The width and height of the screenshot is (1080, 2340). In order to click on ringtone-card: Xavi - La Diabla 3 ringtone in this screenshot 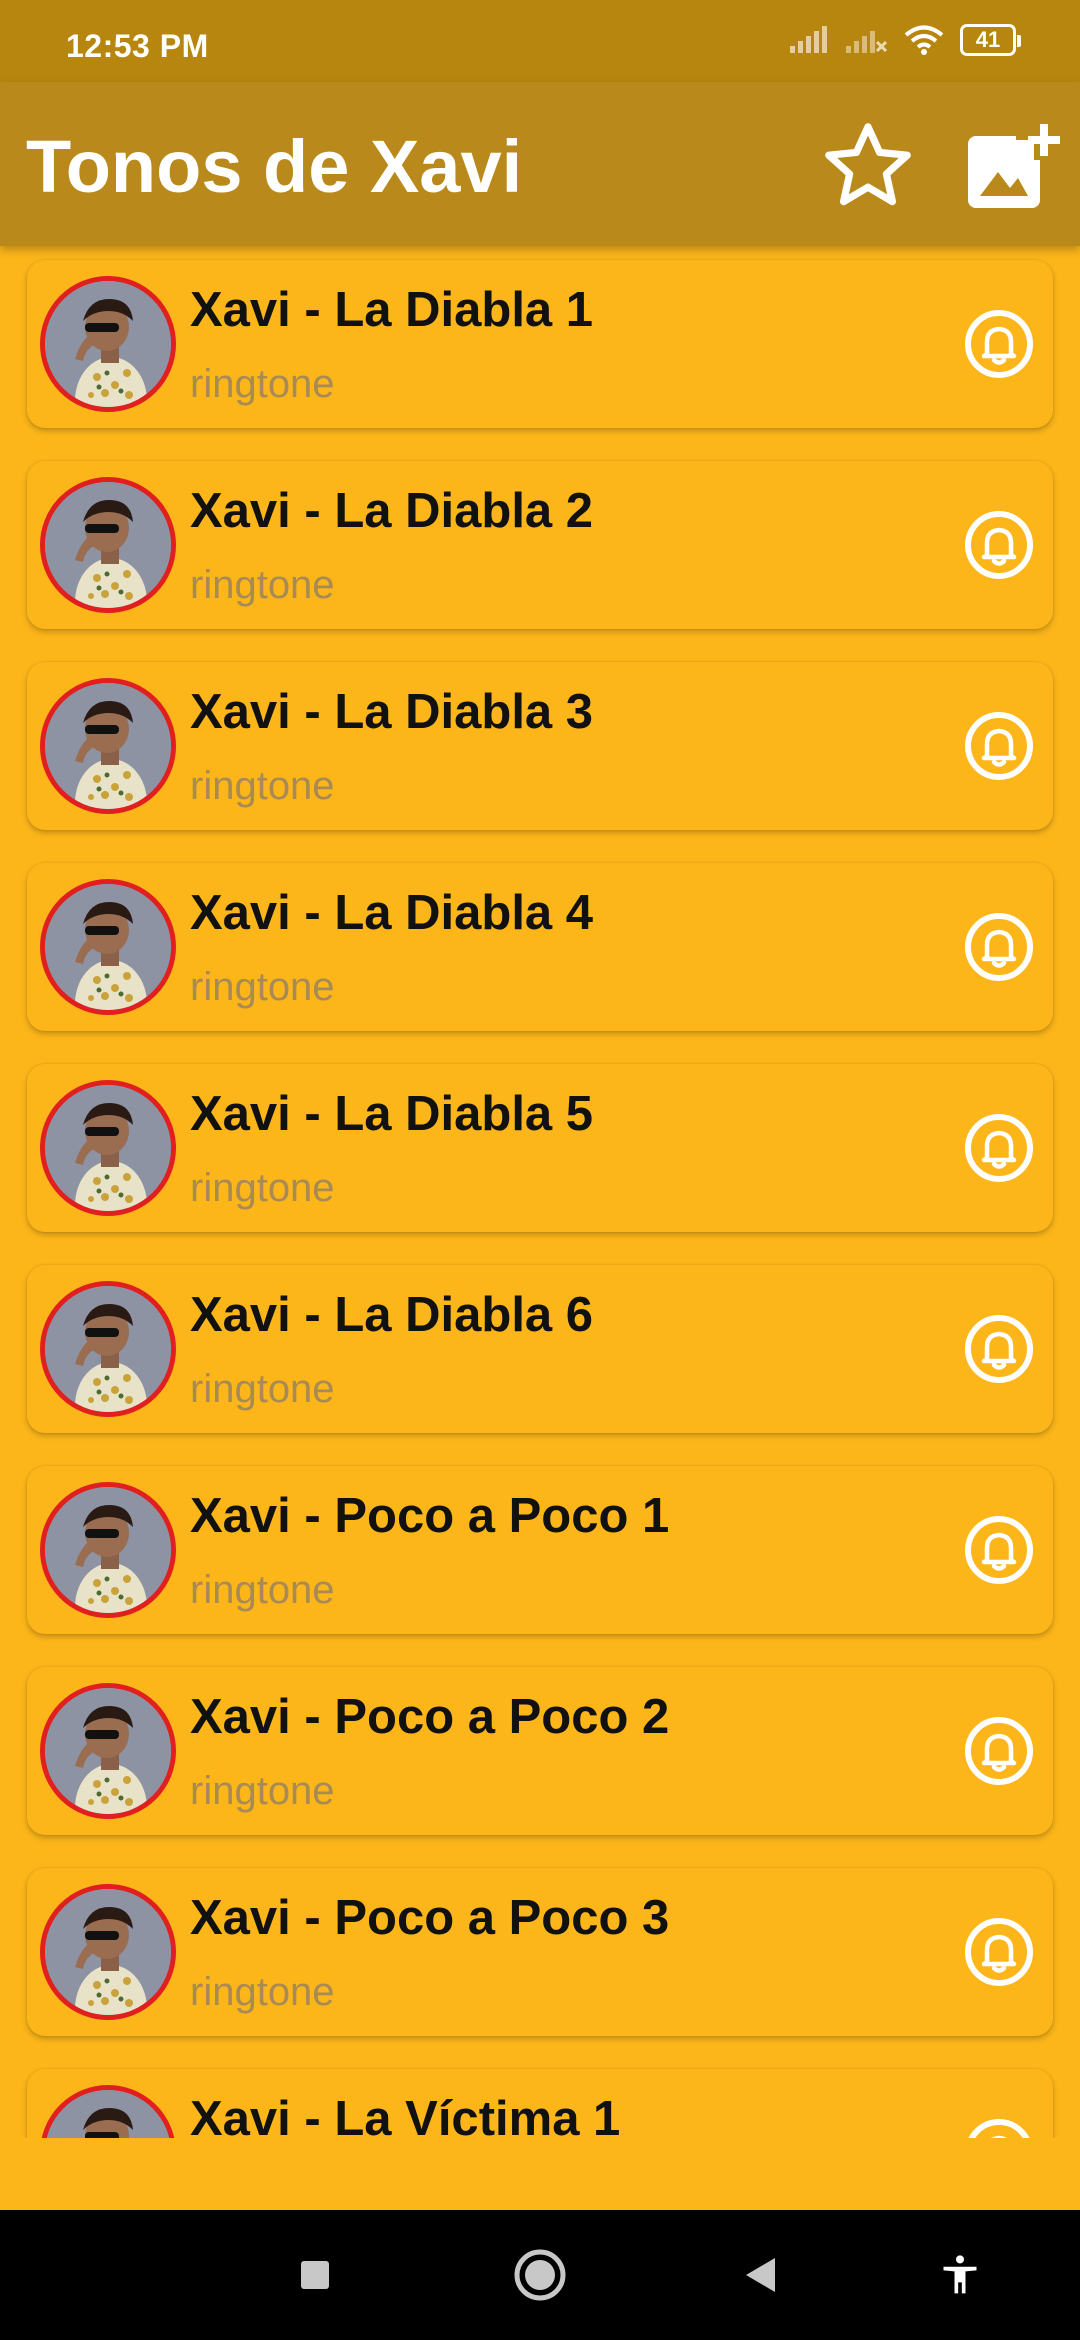, I will do `click(540, 746)`.